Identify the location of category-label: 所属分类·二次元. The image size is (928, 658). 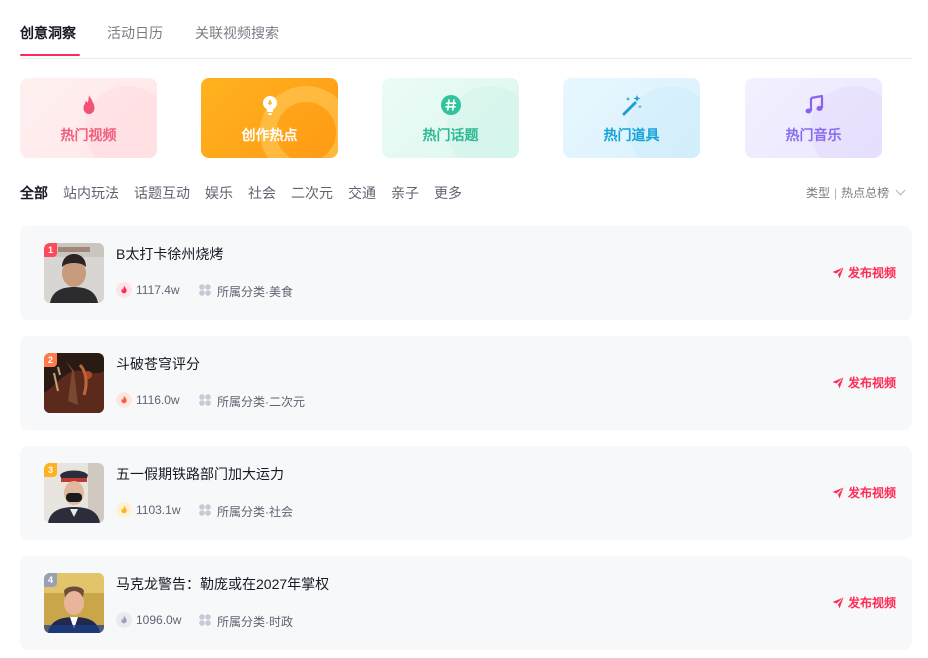
(261, 402).